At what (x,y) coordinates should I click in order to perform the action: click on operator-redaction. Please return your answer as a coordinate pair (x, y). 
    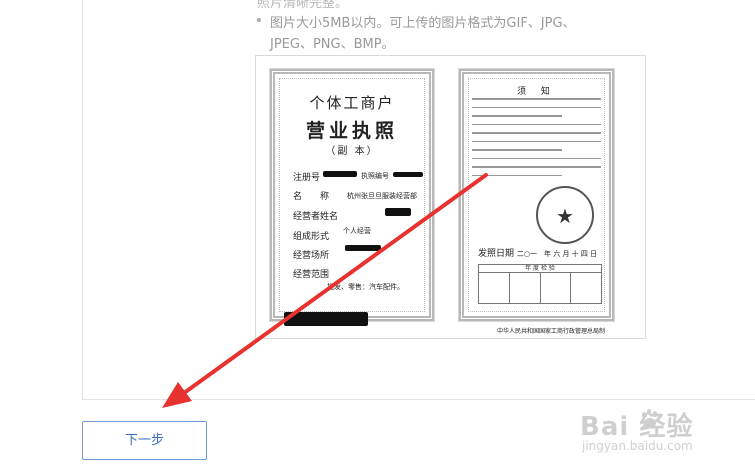
    Looking at the image, I should click on (398, 212).